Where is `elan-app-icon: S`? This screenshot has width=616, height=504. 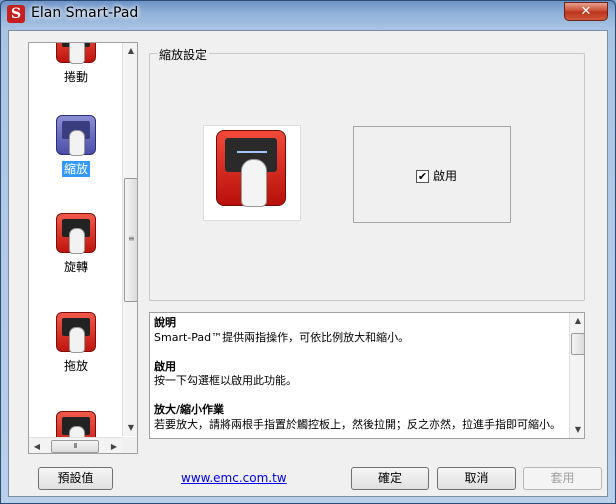 elan-app-icon: S is located at coordinates (16, 14).